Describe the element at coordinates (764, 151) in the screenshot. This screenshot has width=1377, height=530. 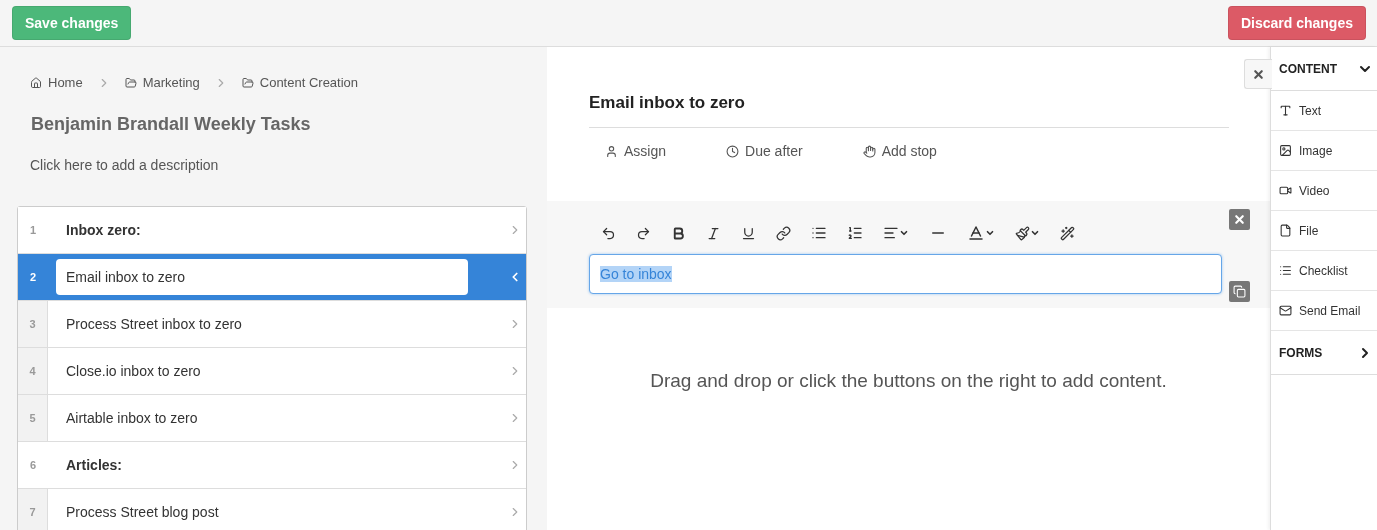
I see `action-button: Due after` at that location.